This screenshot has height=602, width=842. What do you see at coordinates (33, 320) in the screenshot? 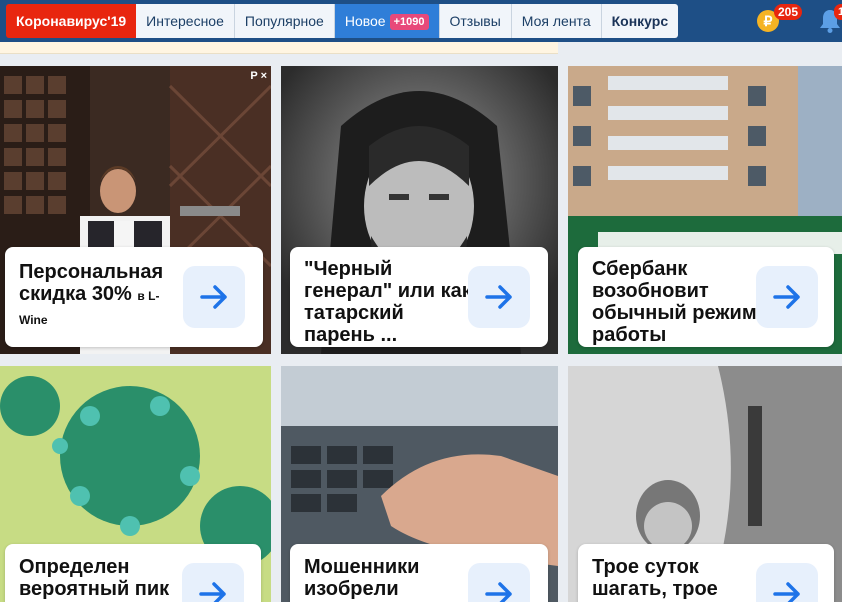
I see `card-title-brand: Wine` at bounding box center [33, 320].